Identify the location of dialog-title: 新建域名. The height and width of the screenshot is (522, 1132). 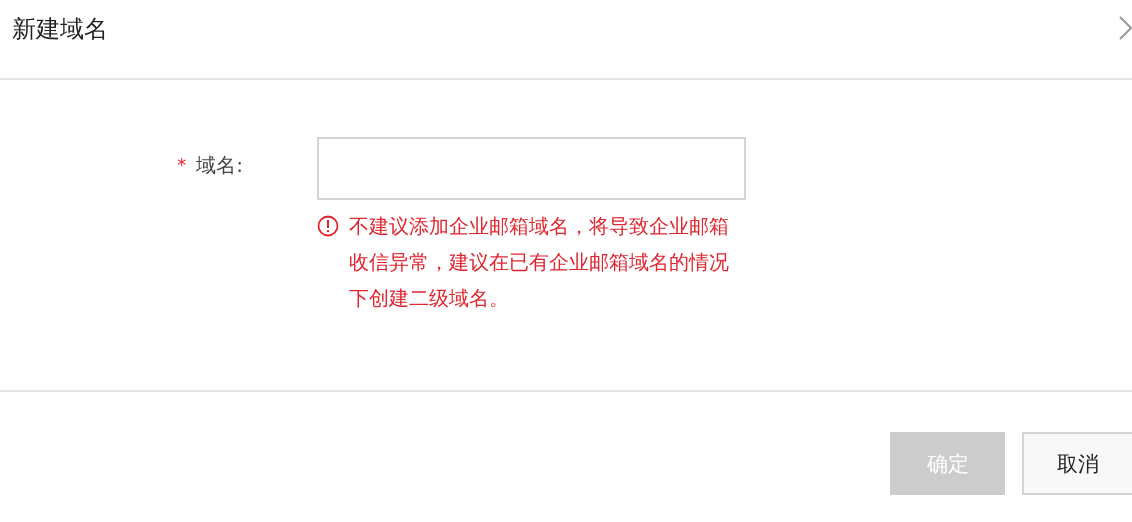
(60, 29).